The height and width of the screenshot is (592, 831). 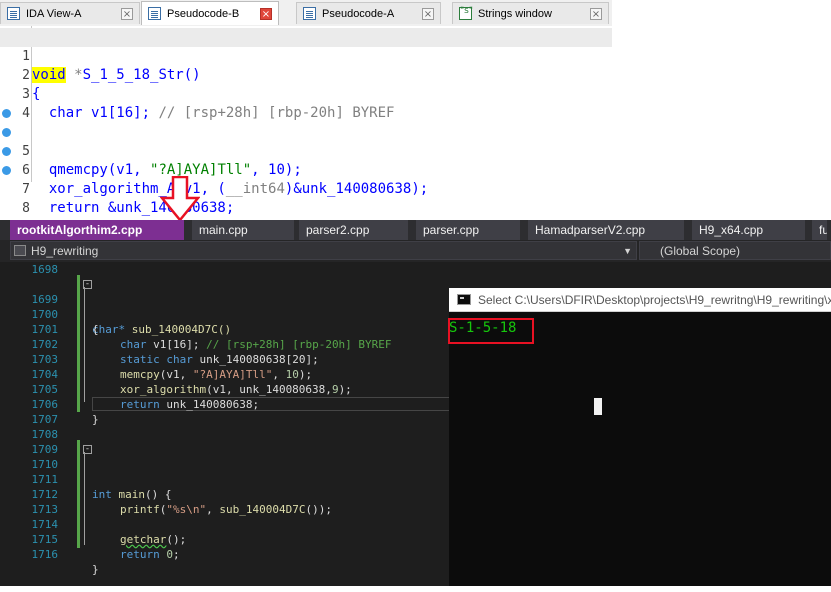 I want to click on code-line: 1700 {, so click(x=49, y=314).